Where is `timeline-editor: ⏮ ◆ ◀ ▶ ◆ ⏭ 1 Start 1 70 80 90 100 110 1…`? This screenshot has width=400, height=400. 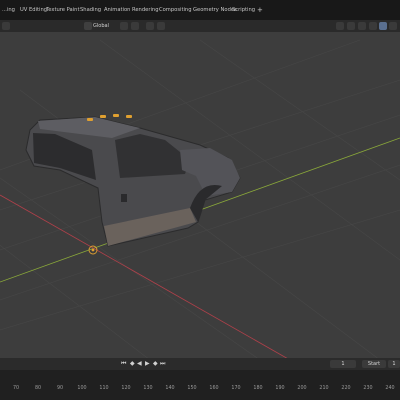 timeline-editor: ⏮ ◆ ◀ ▶ ◆ ⏭ 1 Start 1 70 80 90 100 110 1… is located at coordinates (200, 379).